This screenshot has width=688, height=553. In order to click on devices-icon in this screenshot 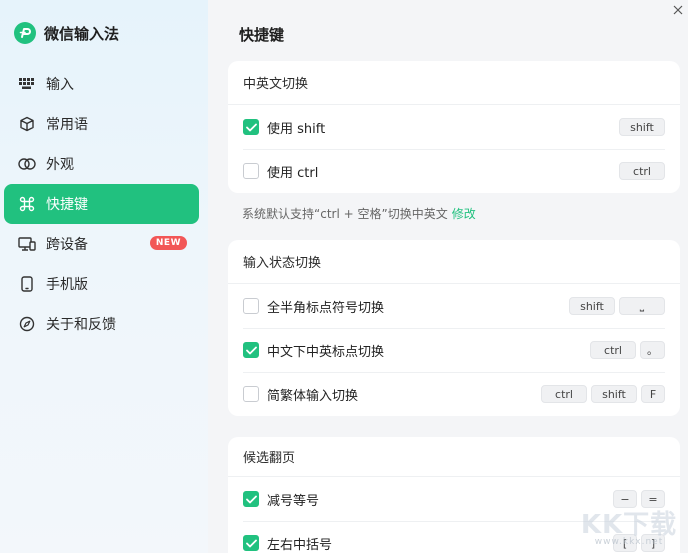, I will do `click(27, 244)`.